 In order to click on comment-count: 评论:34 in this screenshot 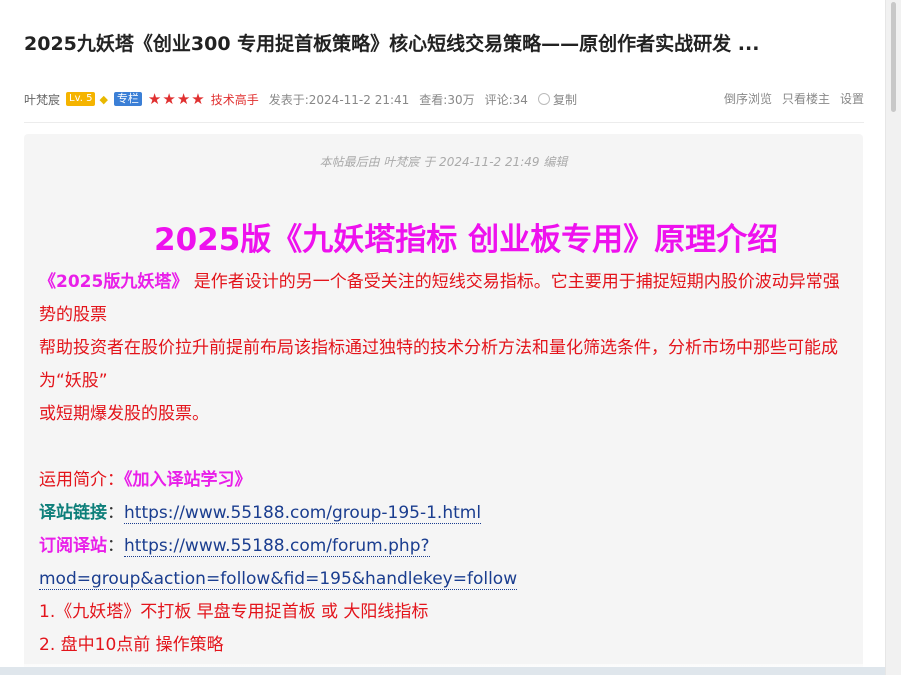, I will do `click(506, 99)`.